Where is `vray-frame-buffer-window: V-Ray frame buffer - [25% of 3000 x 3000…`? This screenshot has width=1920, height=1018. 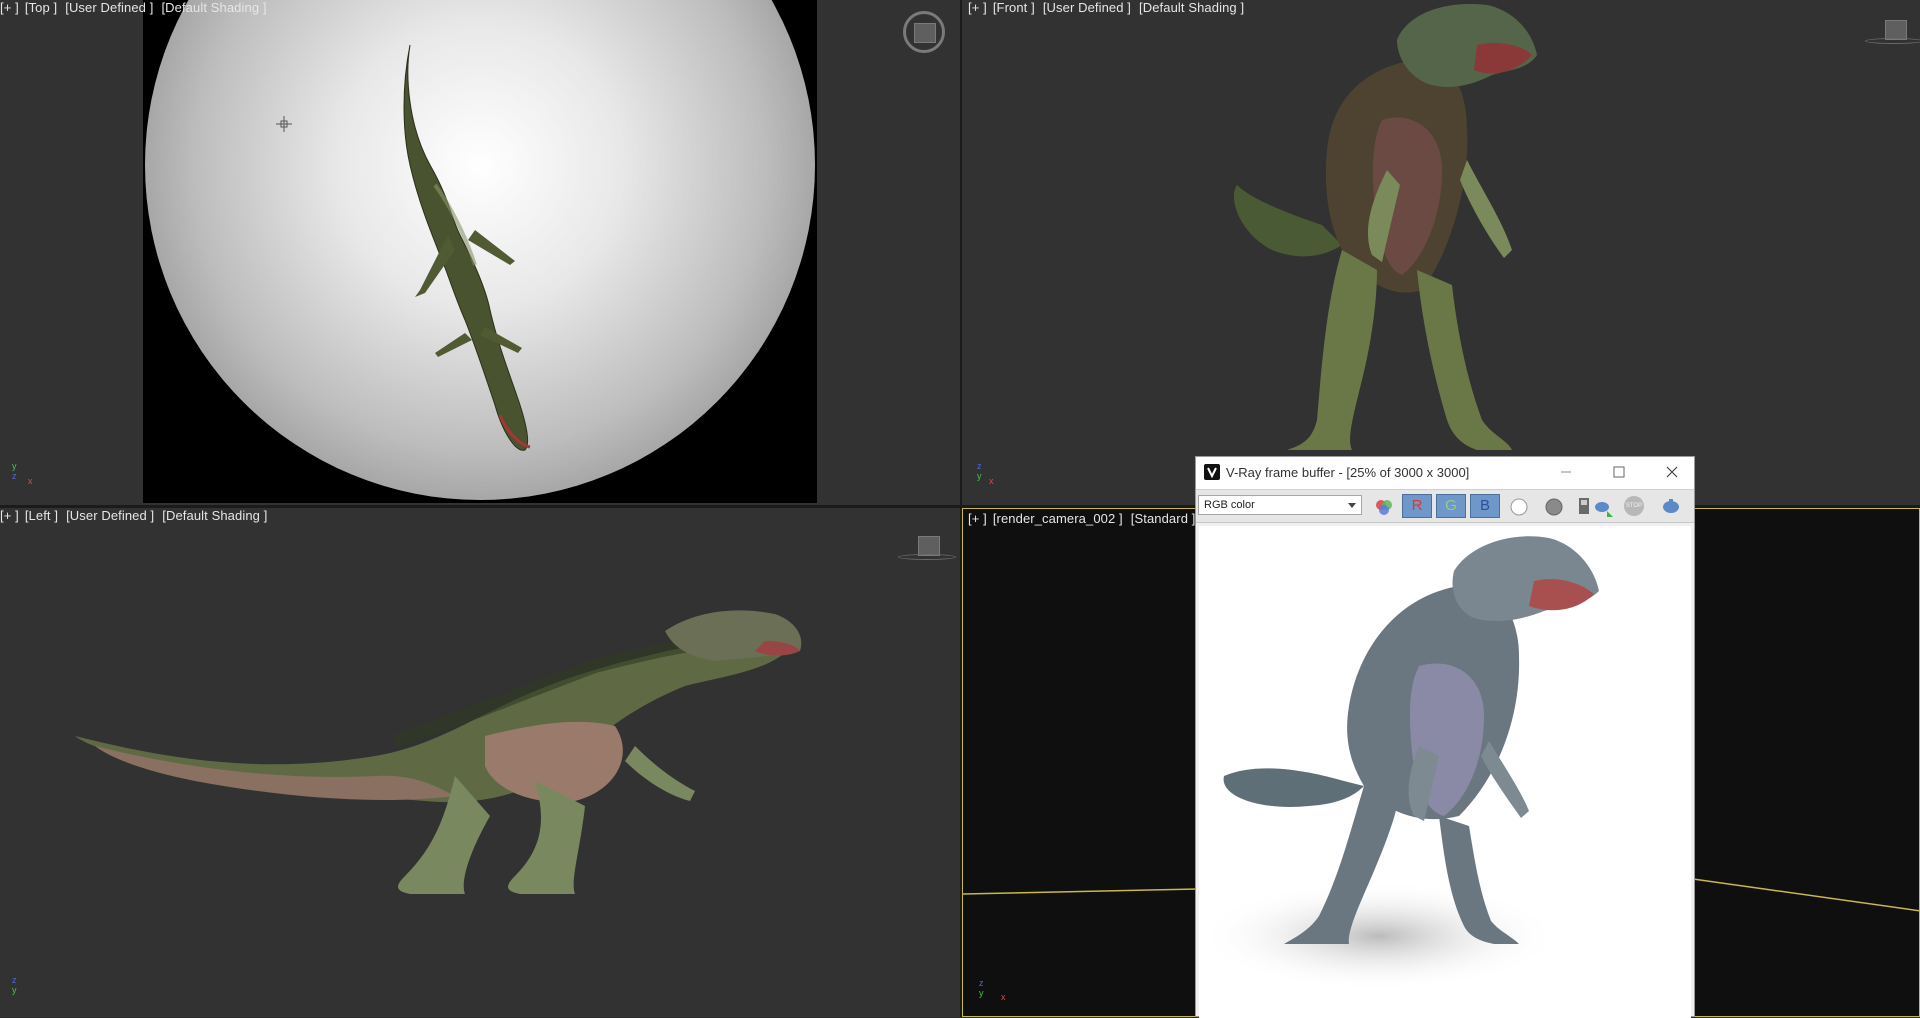 vray-frame-buffer-window: V-Ray frame buffer - [25% of 3000 x 3000… is located at coordinates (1445, 737).